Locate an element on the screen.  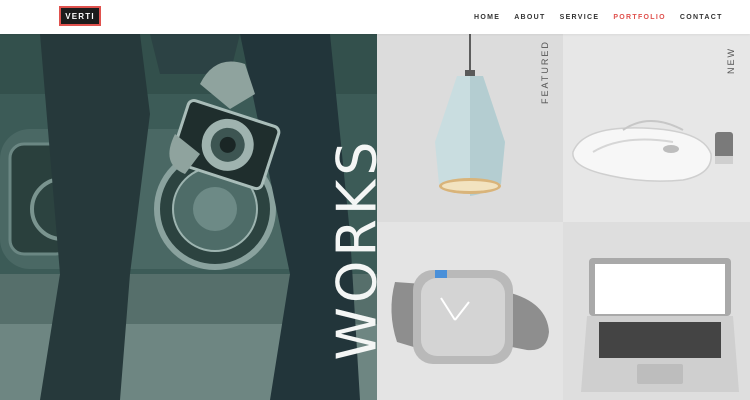
portfolio-item-laptop is located at coordinates (656, 311).